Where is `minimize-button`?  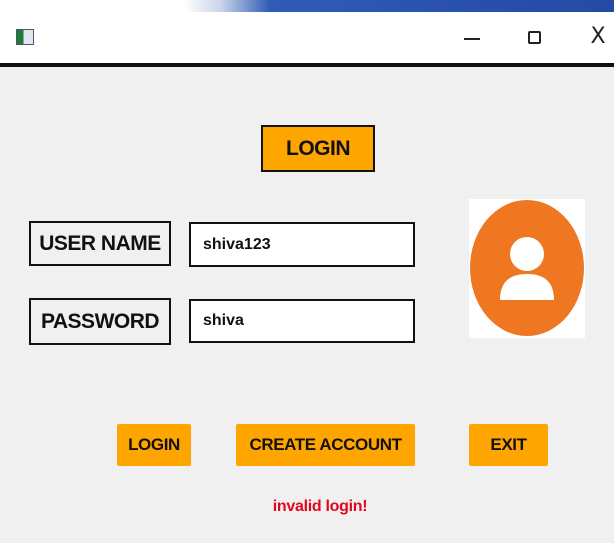 minimize-button is located at coordinates (472, 37).